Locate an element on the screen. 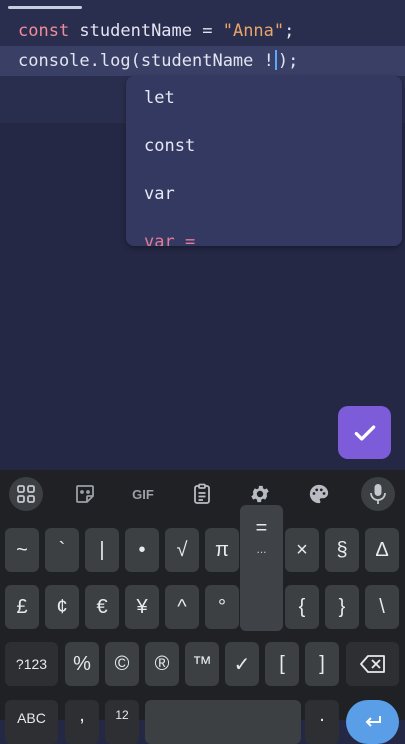  autocomplete-item: let is located at coordinates (159, 98).